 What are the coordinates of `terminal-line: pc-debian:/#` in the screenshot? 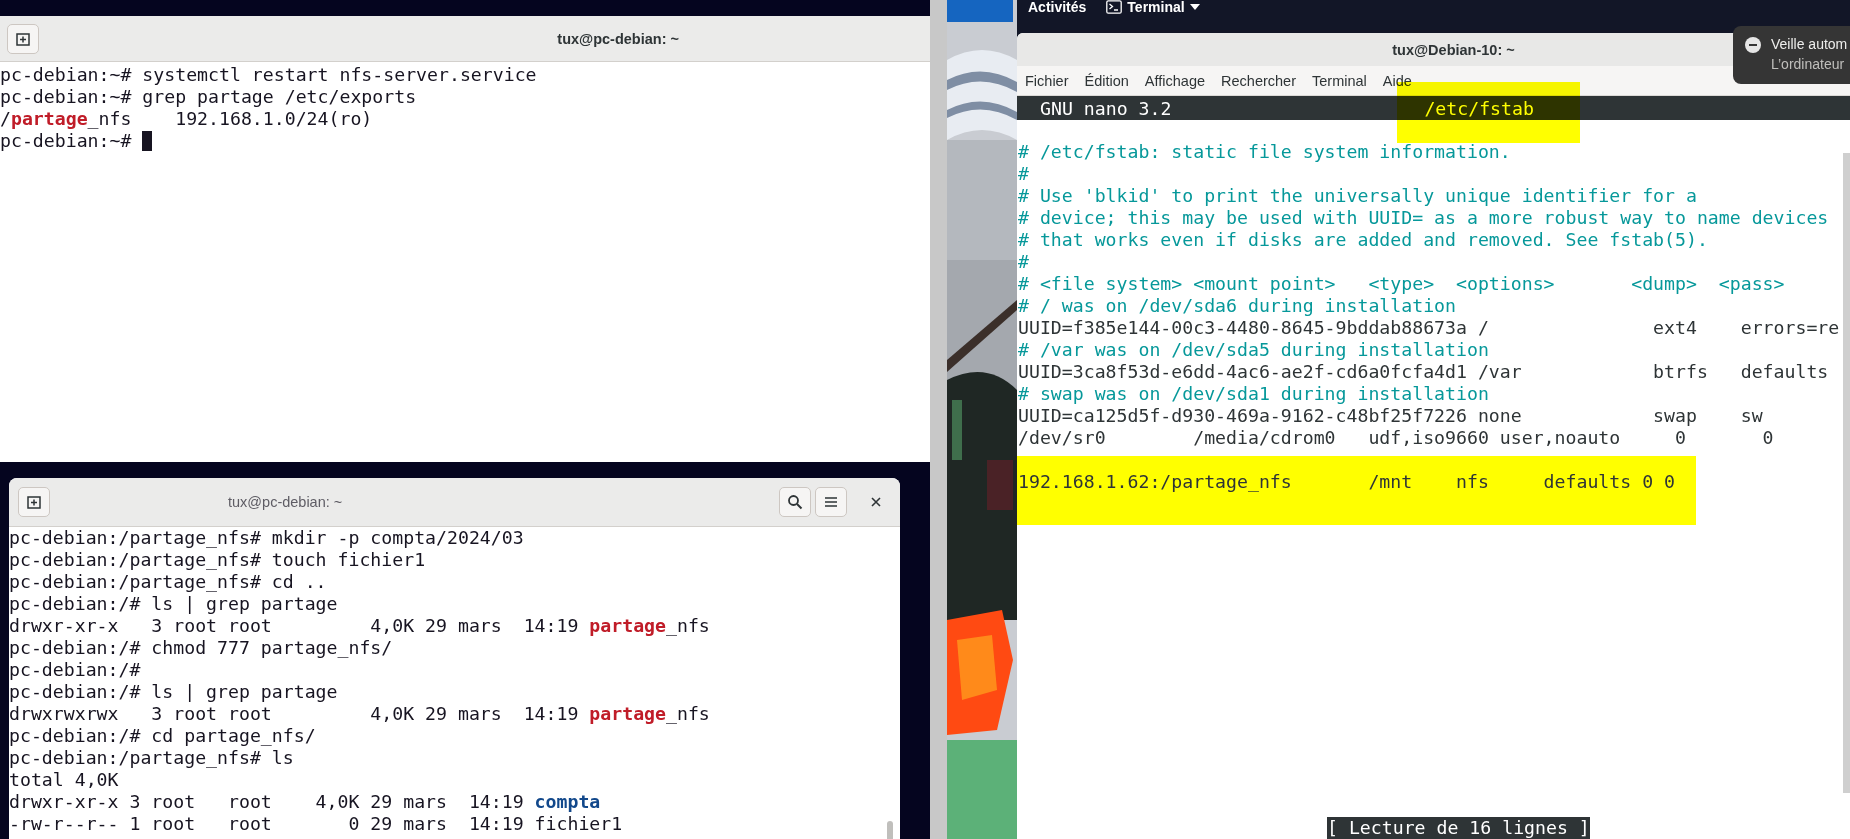 It's located at (75, 670).